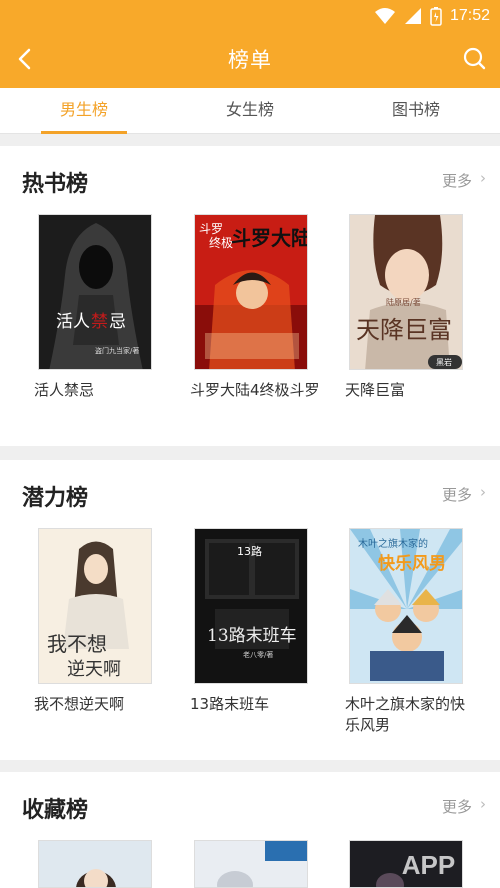  I want to click on status-time: 17:52, so click(469, 15).